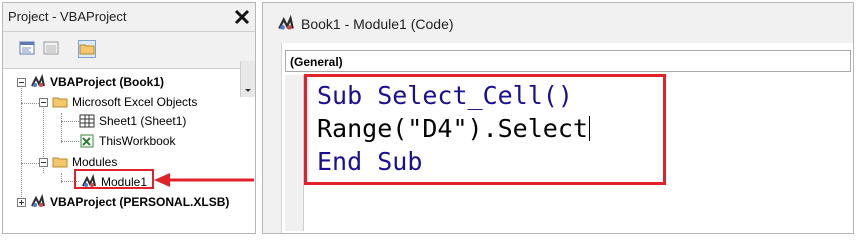  What do you see at coordinates (107, 82) in the screenshot?
I see `tree-item-label: VBAProject (Book1)` at bounding box center [107, 82].